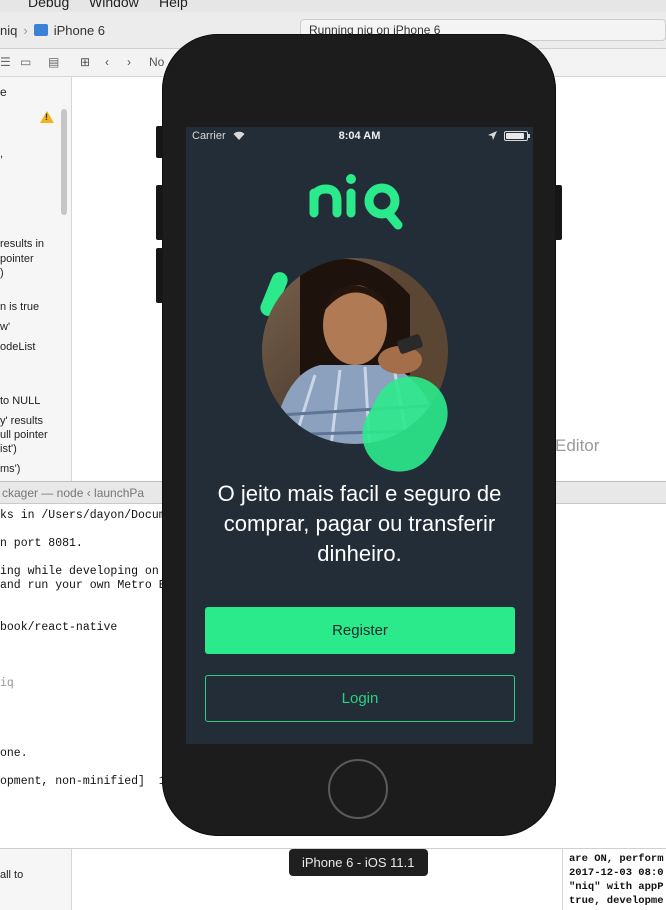 The image size is (666, 910). I want to click on terminal-line: ing while developing on, so click(79, 571).